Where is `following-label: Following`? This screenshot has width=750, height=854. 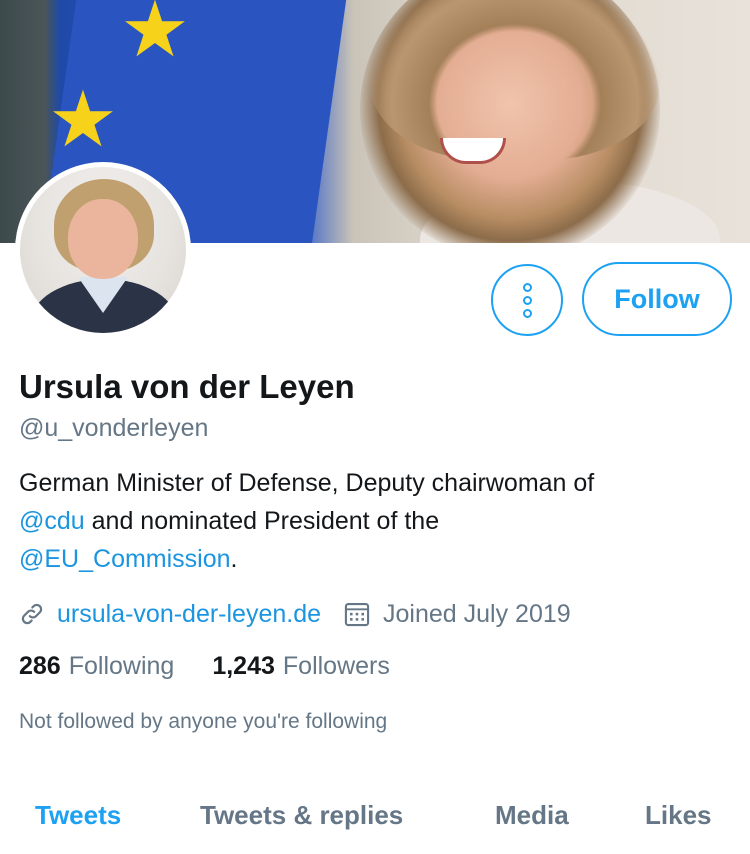 following-label: Following is located at coordinates (121, 666).